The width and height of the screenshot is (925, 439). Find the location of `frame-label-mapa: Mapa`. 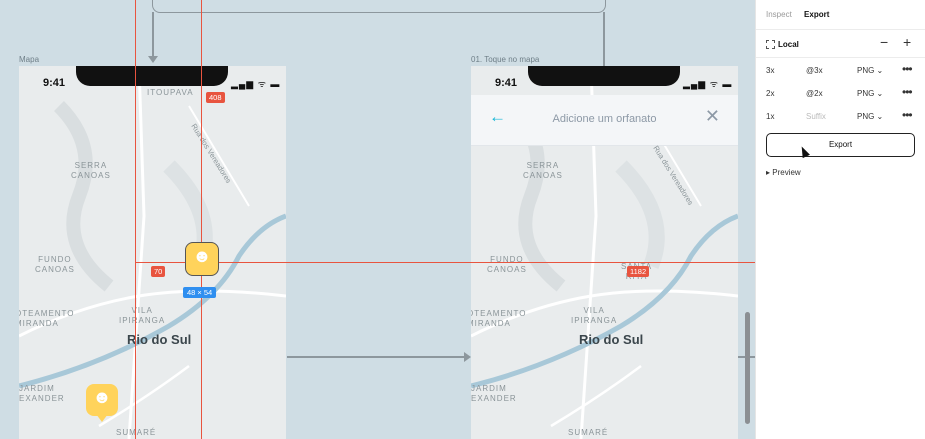

frame-label-mapa: Mapa is located at coordinates (29, 59).